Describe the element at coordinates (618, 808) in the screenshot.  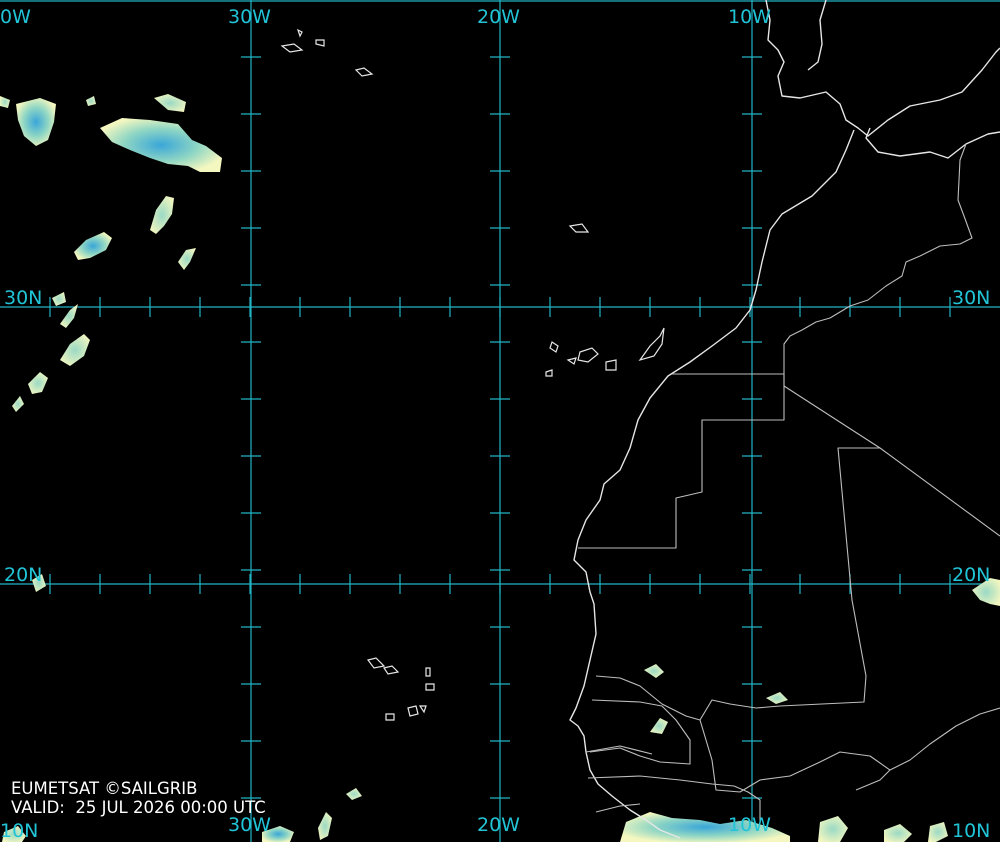
I see `guinea-south` at that location.